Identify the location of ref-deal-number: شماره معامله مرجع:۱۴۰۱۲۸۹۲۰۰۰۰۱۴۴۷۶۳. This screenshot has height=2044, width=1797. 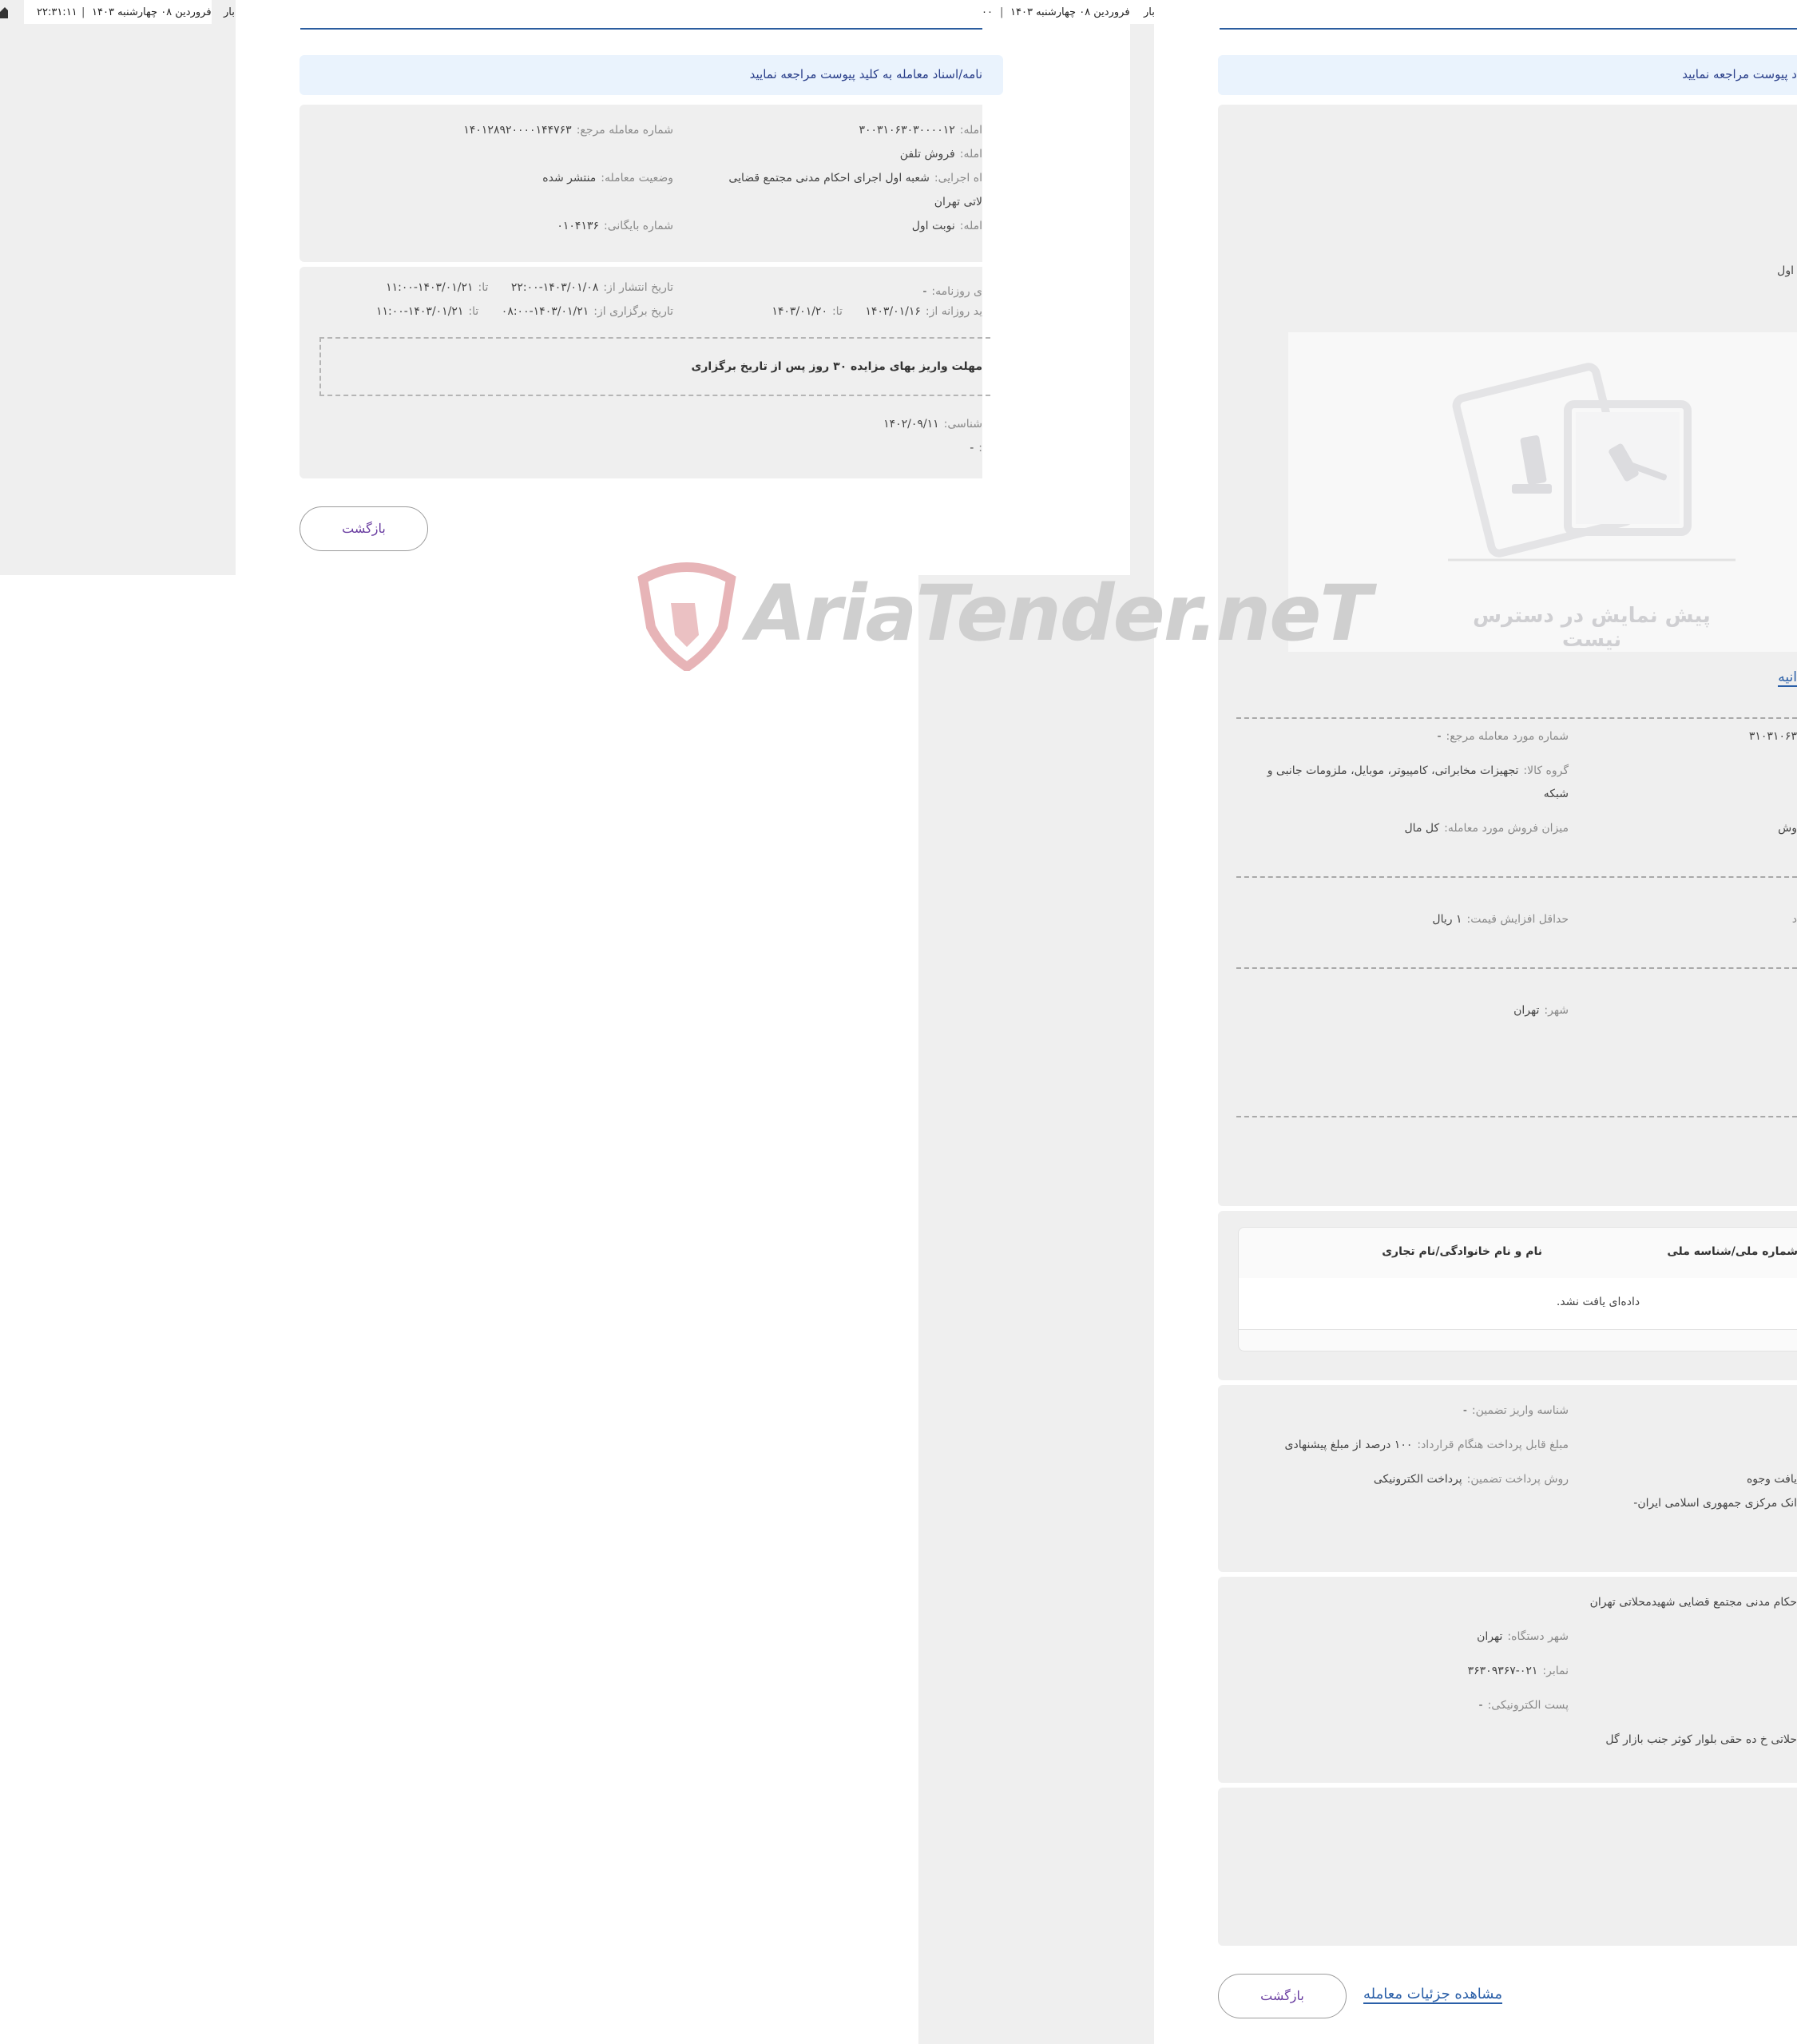
(568, 130).